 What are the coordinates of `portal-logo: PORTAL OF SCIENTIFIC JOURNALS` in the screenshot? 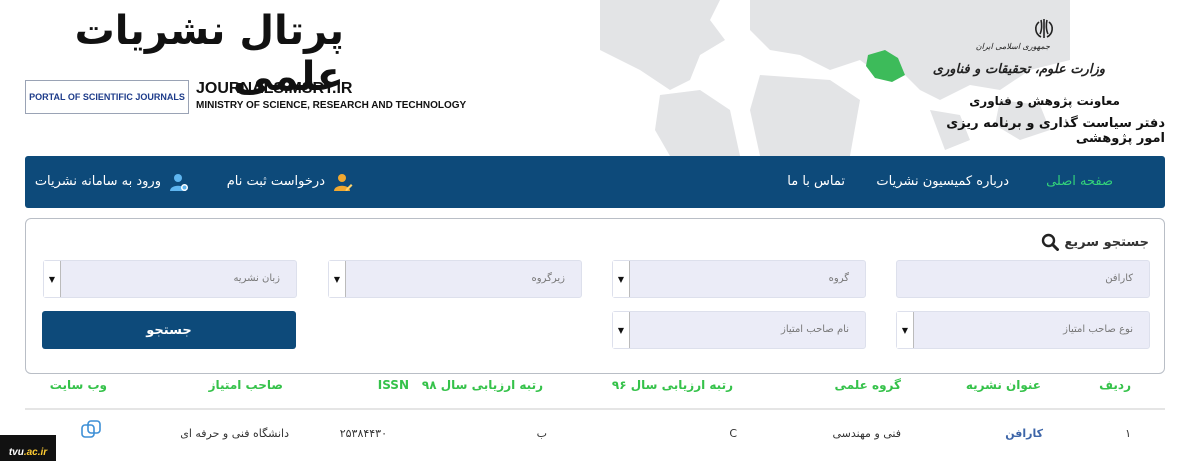 It's located at (107, 97).